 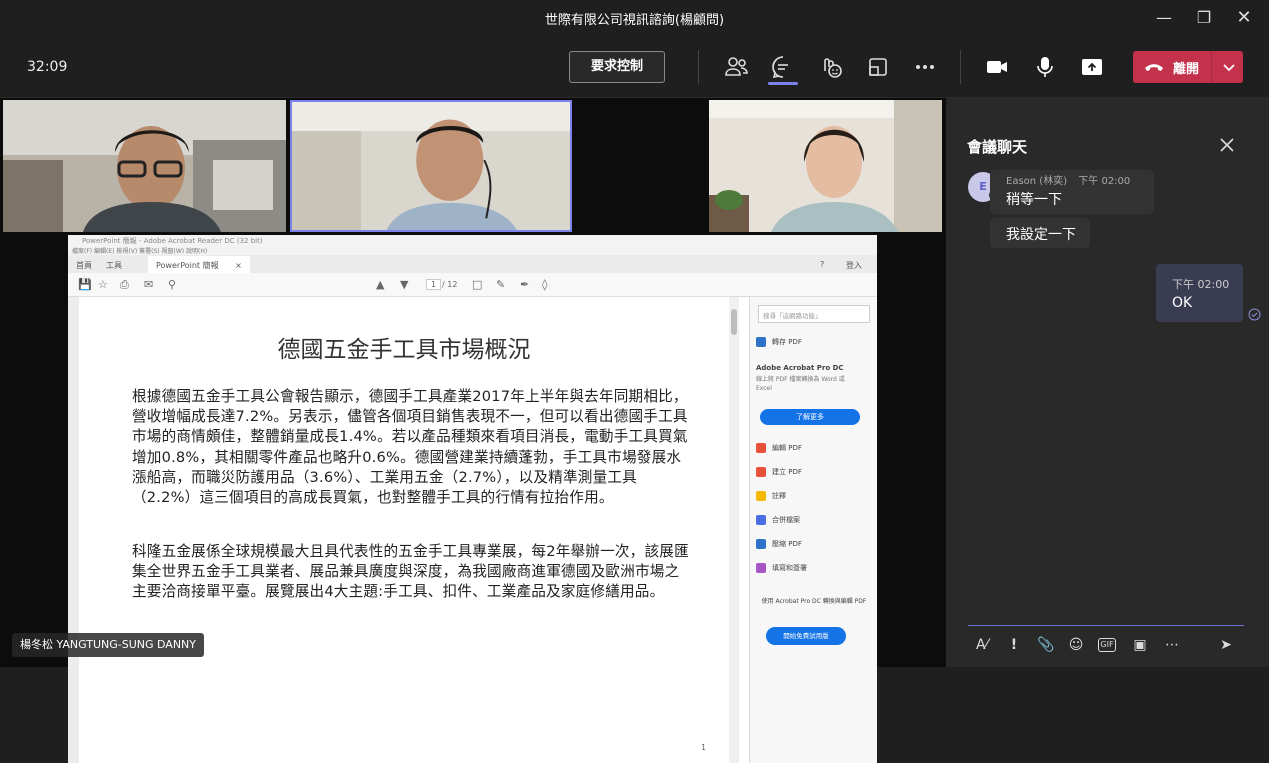 I want to click on compress-item: 壓縮 PDF, so click(x=779, y=544).